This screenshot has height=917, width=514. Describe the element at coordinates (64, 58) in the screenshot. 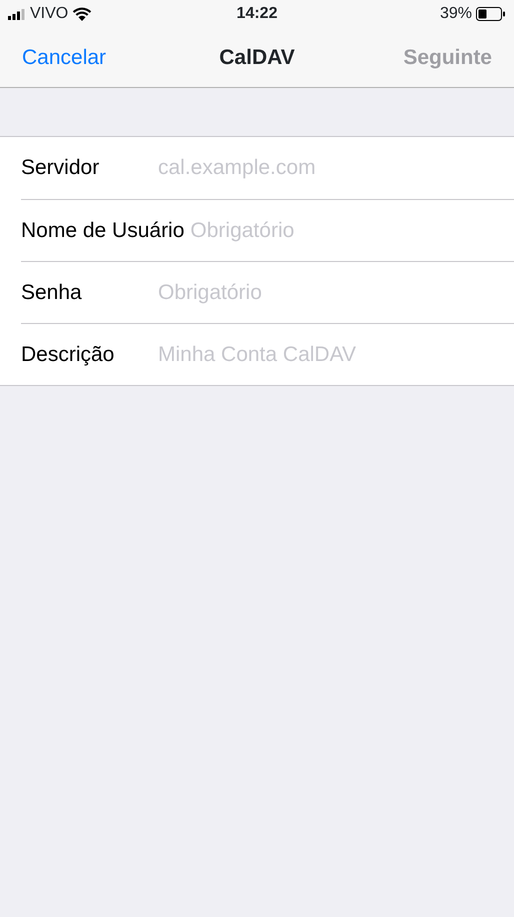

I see `cancel-button: Cancelar` at that location.